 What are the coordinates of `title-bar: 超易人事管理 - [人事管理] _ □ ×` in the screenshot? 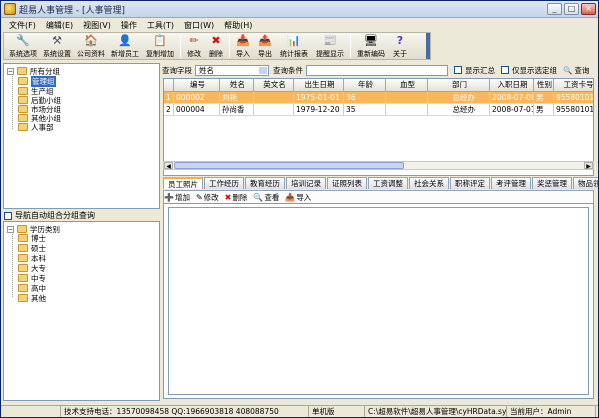 It's located at (299, 9).